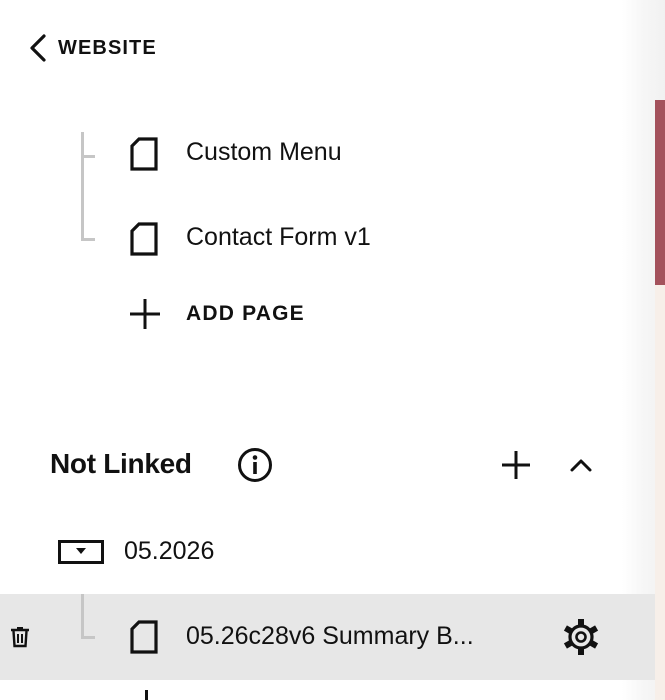  I want to click on add-page-label: ADD PAGE, so click(245, 313).